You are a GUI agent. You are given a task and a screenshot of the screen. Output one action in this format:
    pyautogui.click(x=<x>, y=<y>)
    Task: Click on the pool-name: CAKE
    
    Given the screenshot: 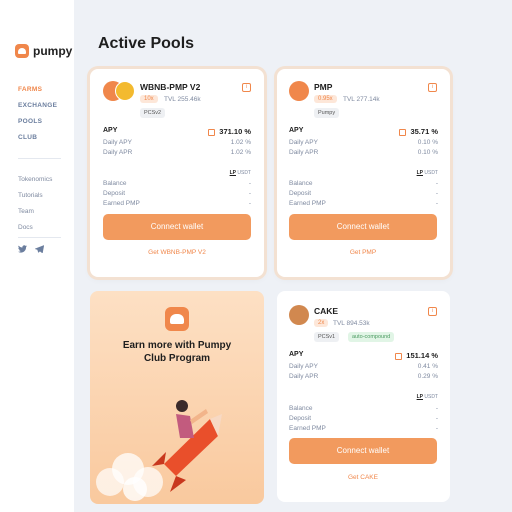 What is the action you would take?
    pyautogui.click(x=326, y=311)
    